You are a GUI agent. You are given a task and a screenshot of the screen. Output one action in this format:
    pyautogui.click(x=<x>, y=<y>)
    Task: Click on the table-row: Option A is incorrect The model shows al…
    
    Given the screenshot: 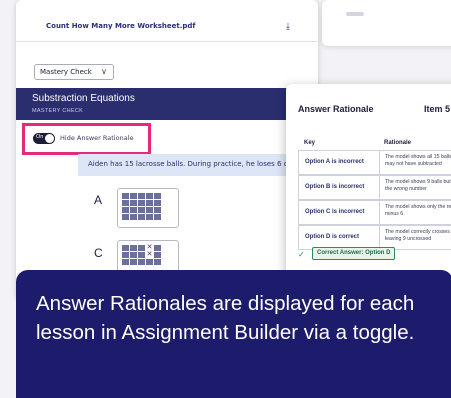 What is the action you would take?
    pyautogui.click(x=374, y=163)
    